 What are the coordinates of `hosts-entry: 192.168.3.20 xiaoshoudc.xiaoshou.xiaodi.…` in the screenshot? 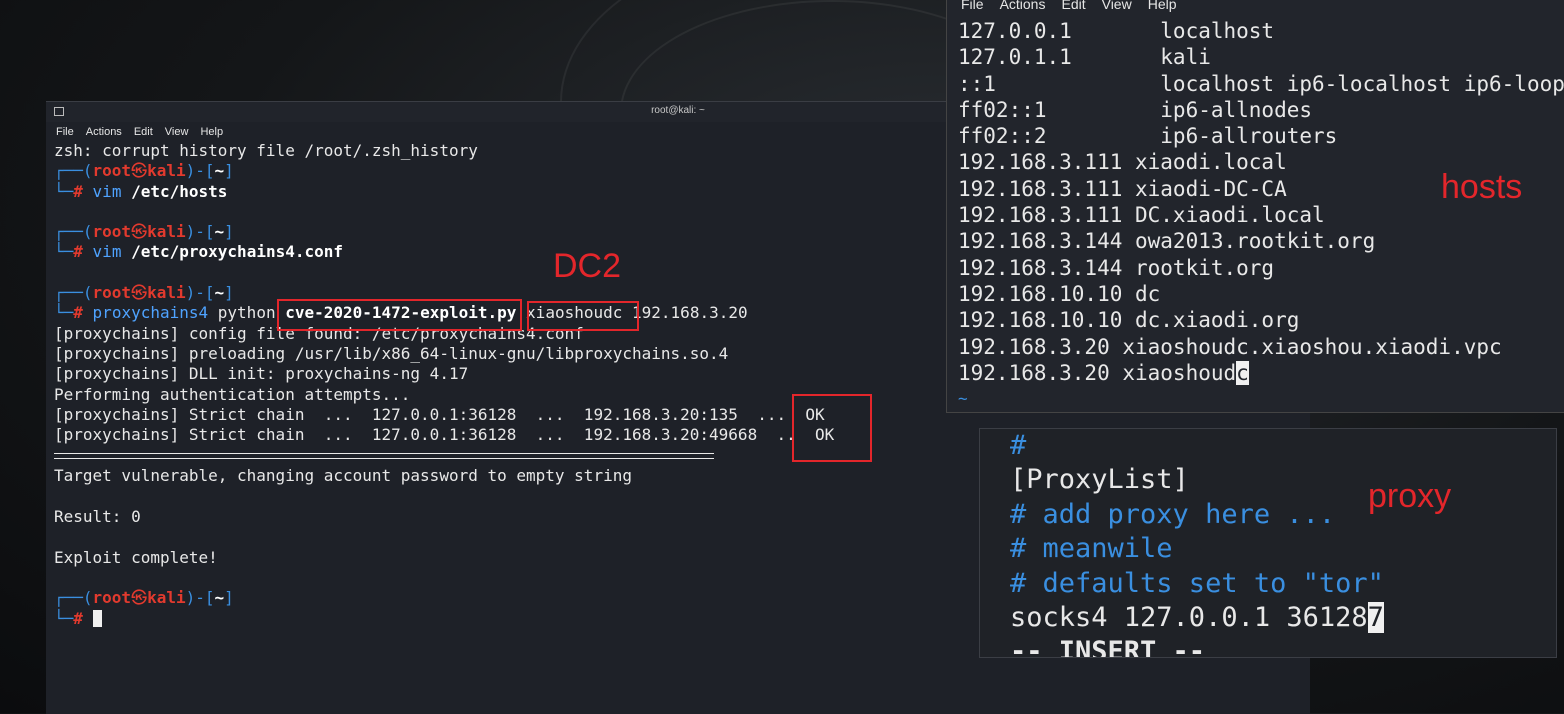 It's located at (1230, 346).